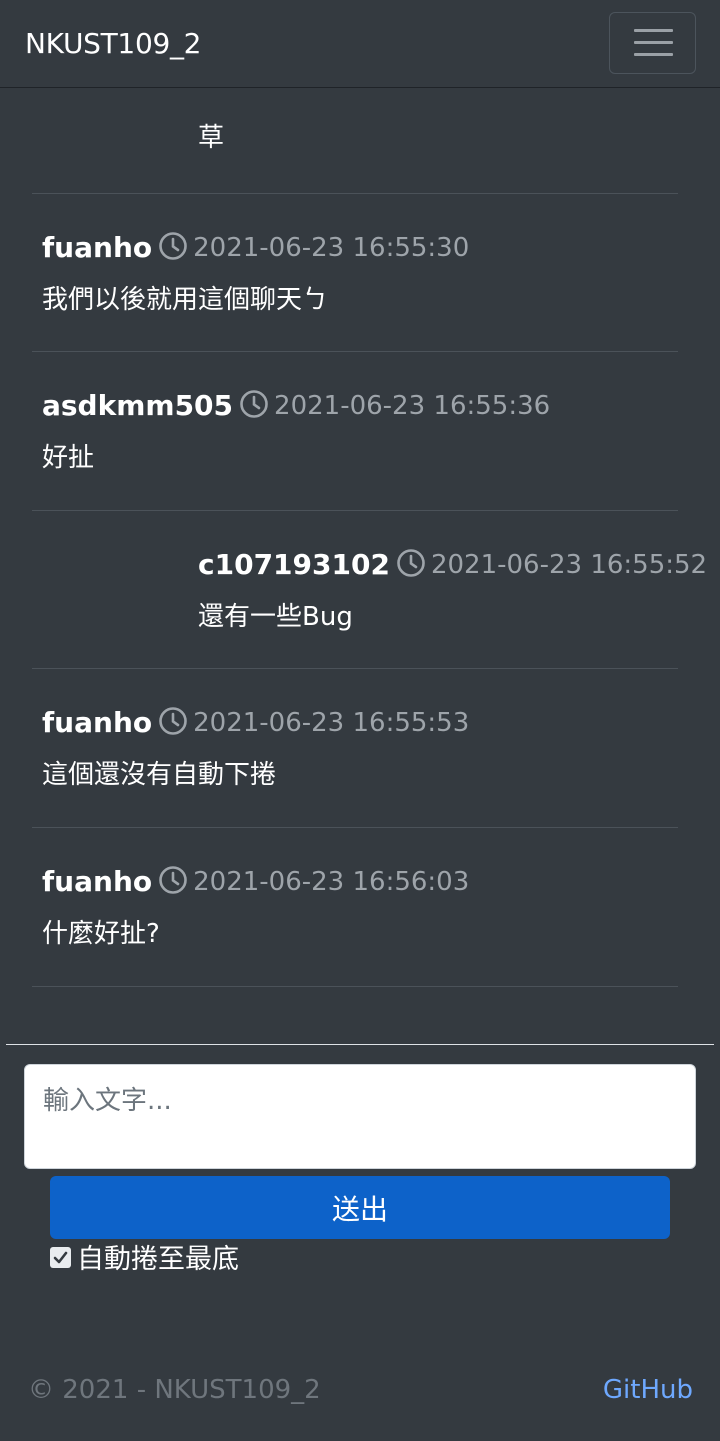 This screenshot has height=1441, width=720. Describe the element at coordinates (360, 1044) in the screenshot. I see `composer-divider` at that location.